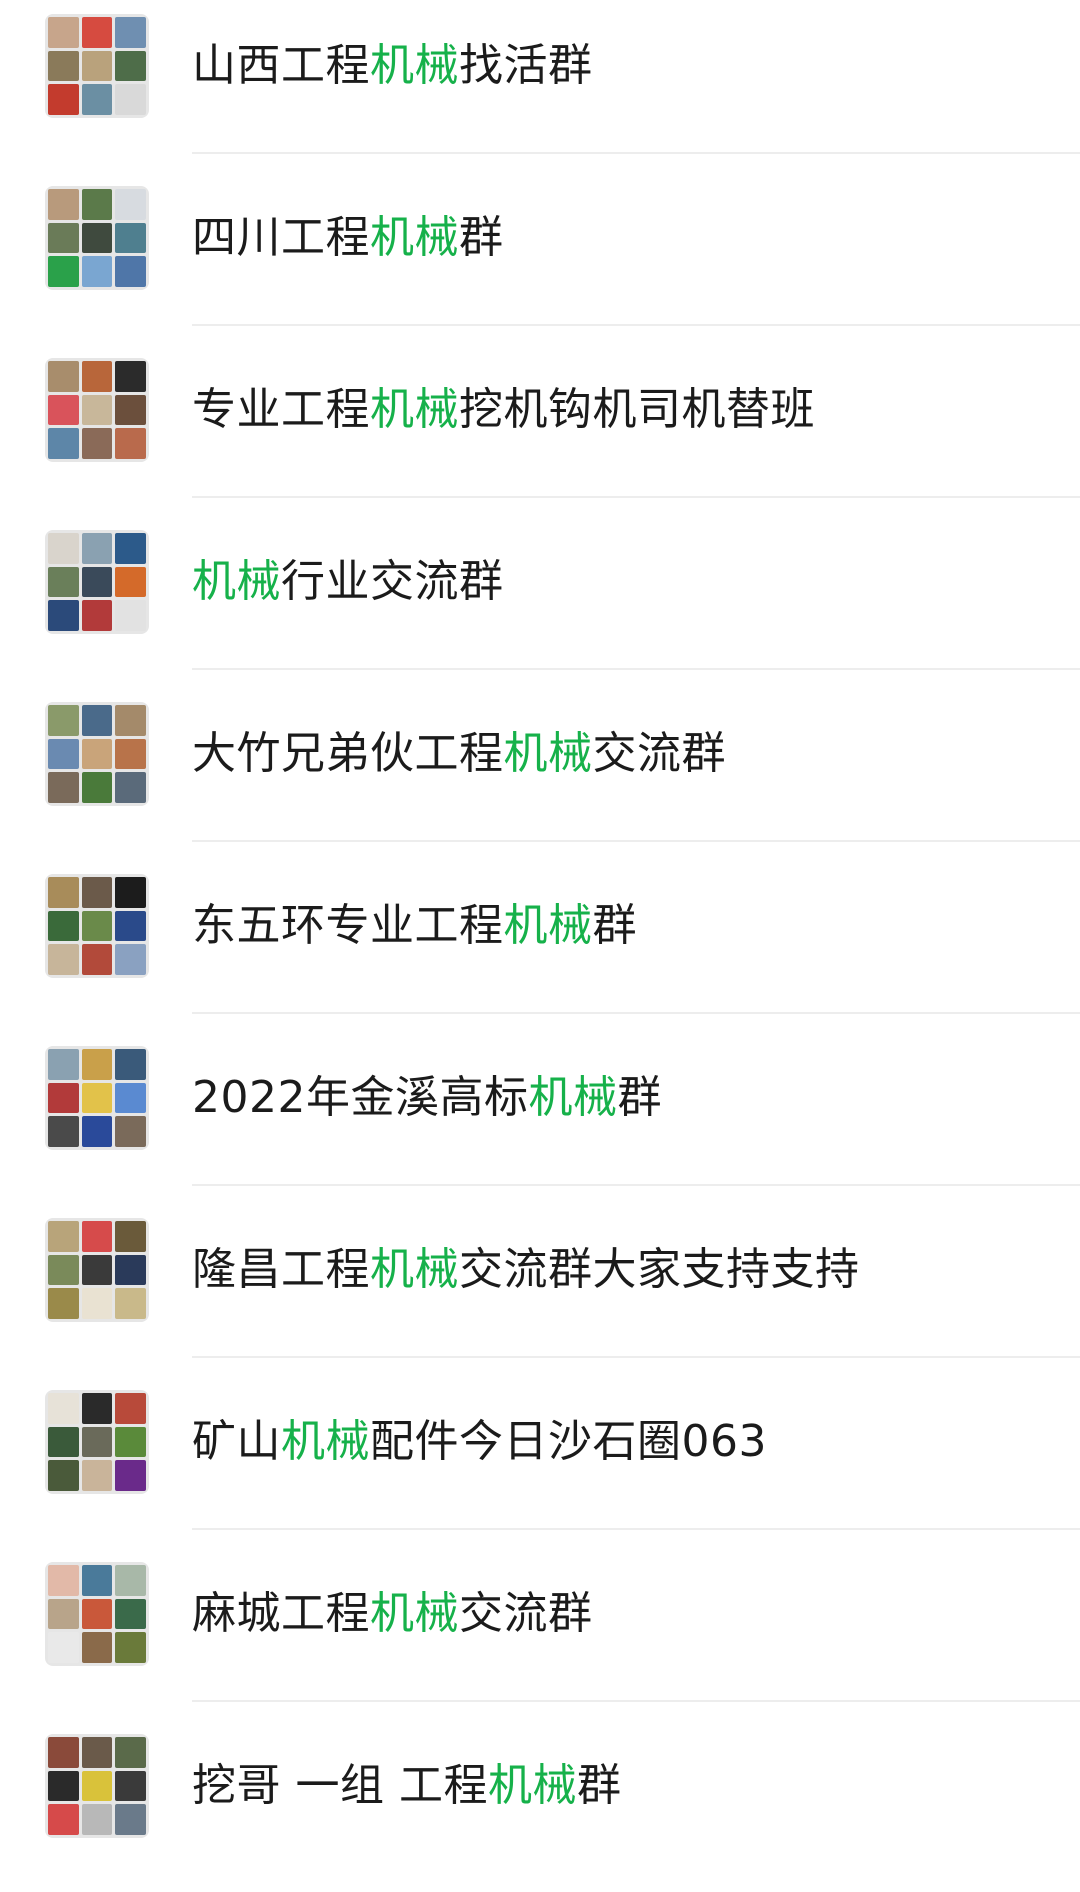  I want to click on group-row: 挖哥 一组 工程机械群, so click(540, 1806).